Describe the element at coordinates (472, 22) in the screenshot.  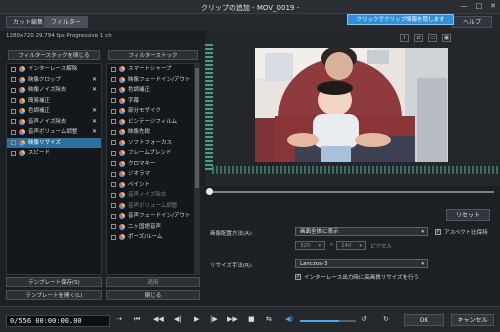
I see `help-button: ヘルプ` at that location.